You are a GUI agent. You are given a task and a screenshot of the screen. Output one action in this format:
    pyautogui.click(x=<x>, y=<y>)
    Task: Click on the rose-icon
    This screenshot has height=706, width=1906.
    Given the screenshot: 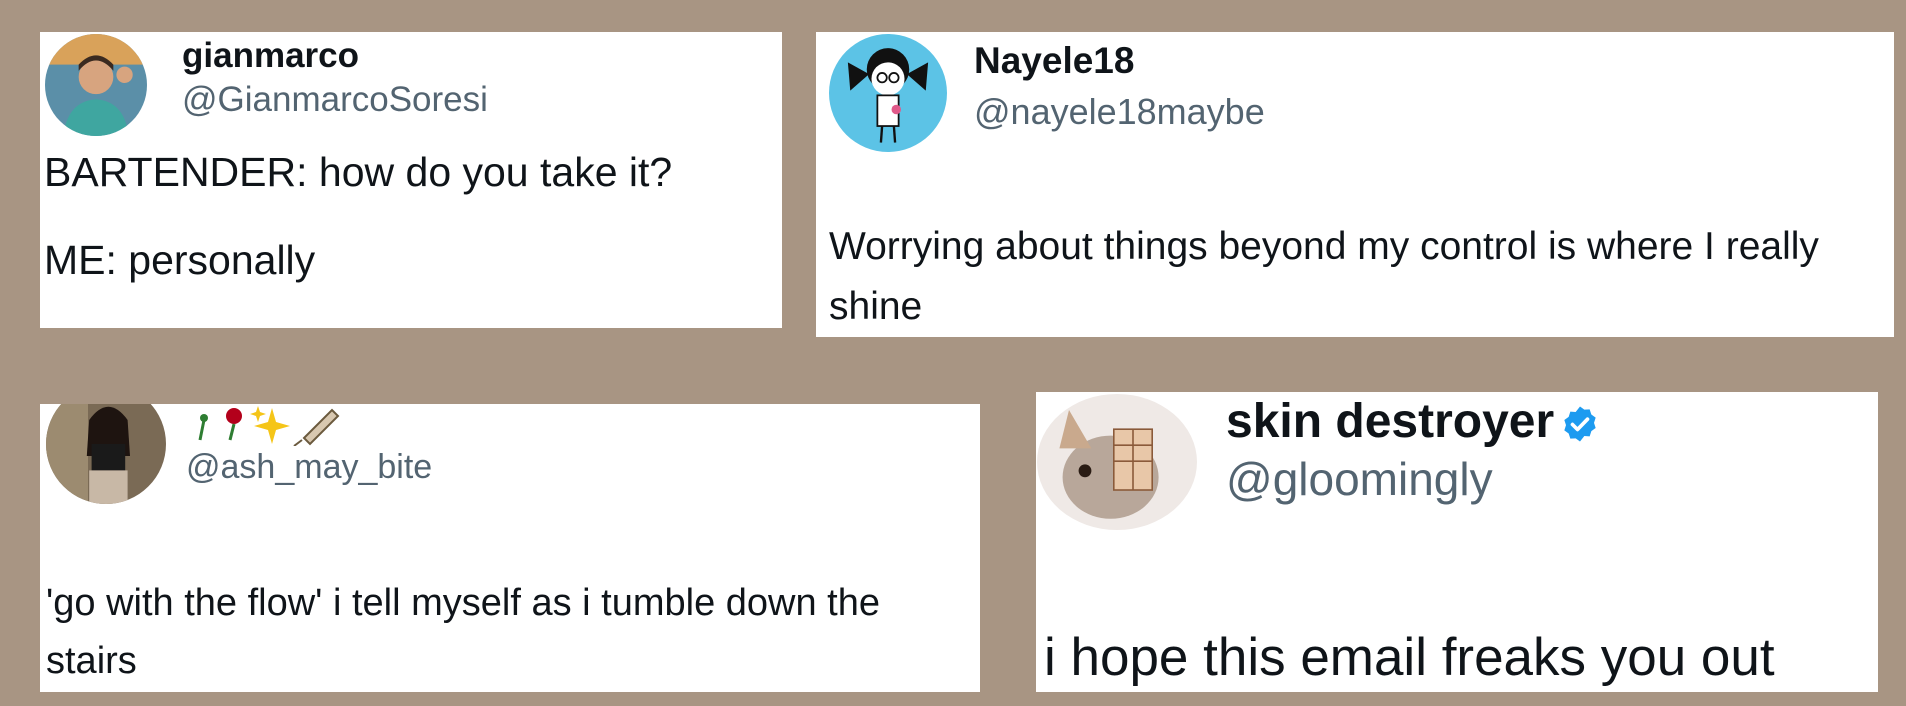 What is the action you would take?
    pyautogui.click(x=220, y=424)
    